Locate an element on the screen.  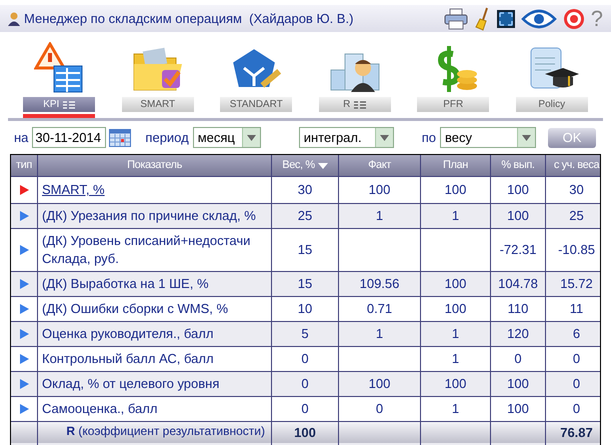
select-field: интеграл. is located at coordinates (346, 137).